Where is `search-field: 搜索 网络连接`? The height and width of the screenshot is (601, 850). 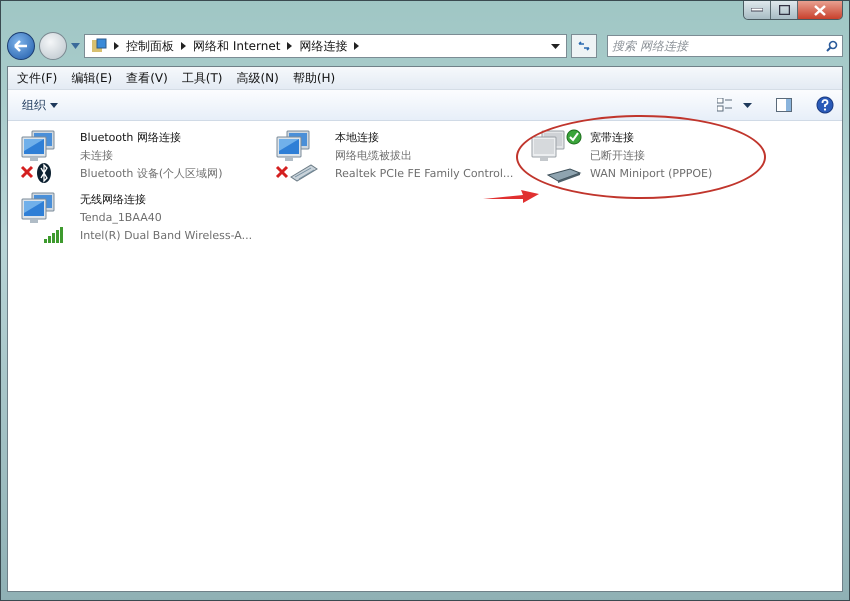 search-field: 搜索 网络连接 is located at coordinates (725, 46).